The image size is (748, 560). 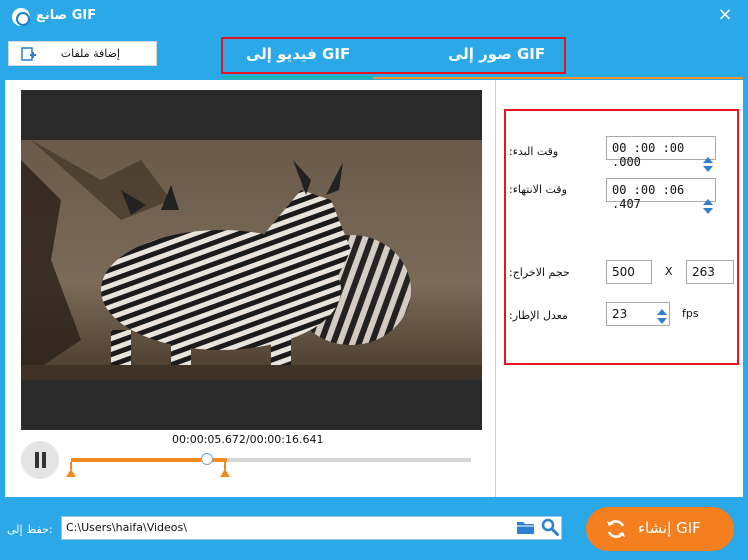 I want to click on search-icon, so click(x=550, y=527).